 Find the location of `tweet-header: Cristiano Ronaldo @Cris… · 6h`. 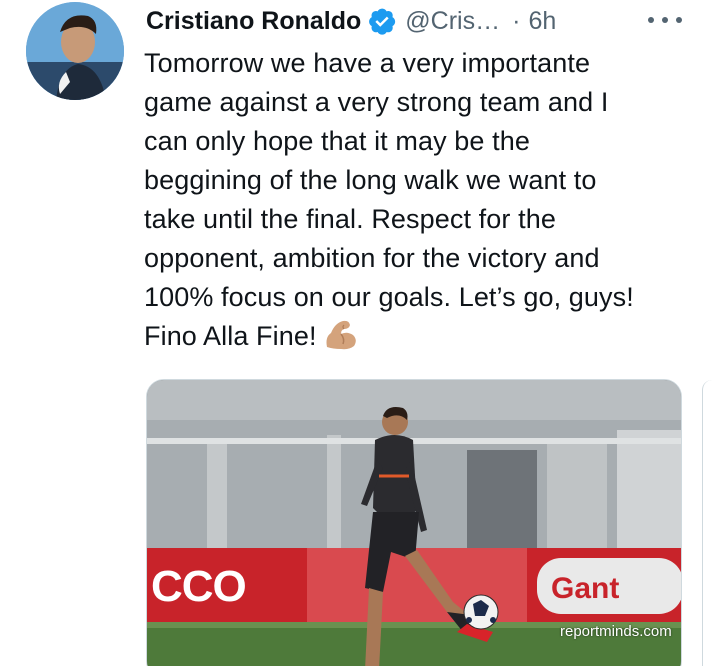

tweet-header: Cristiano Ronaldo @Cris… · 6h is located at coordinates (351, 21).